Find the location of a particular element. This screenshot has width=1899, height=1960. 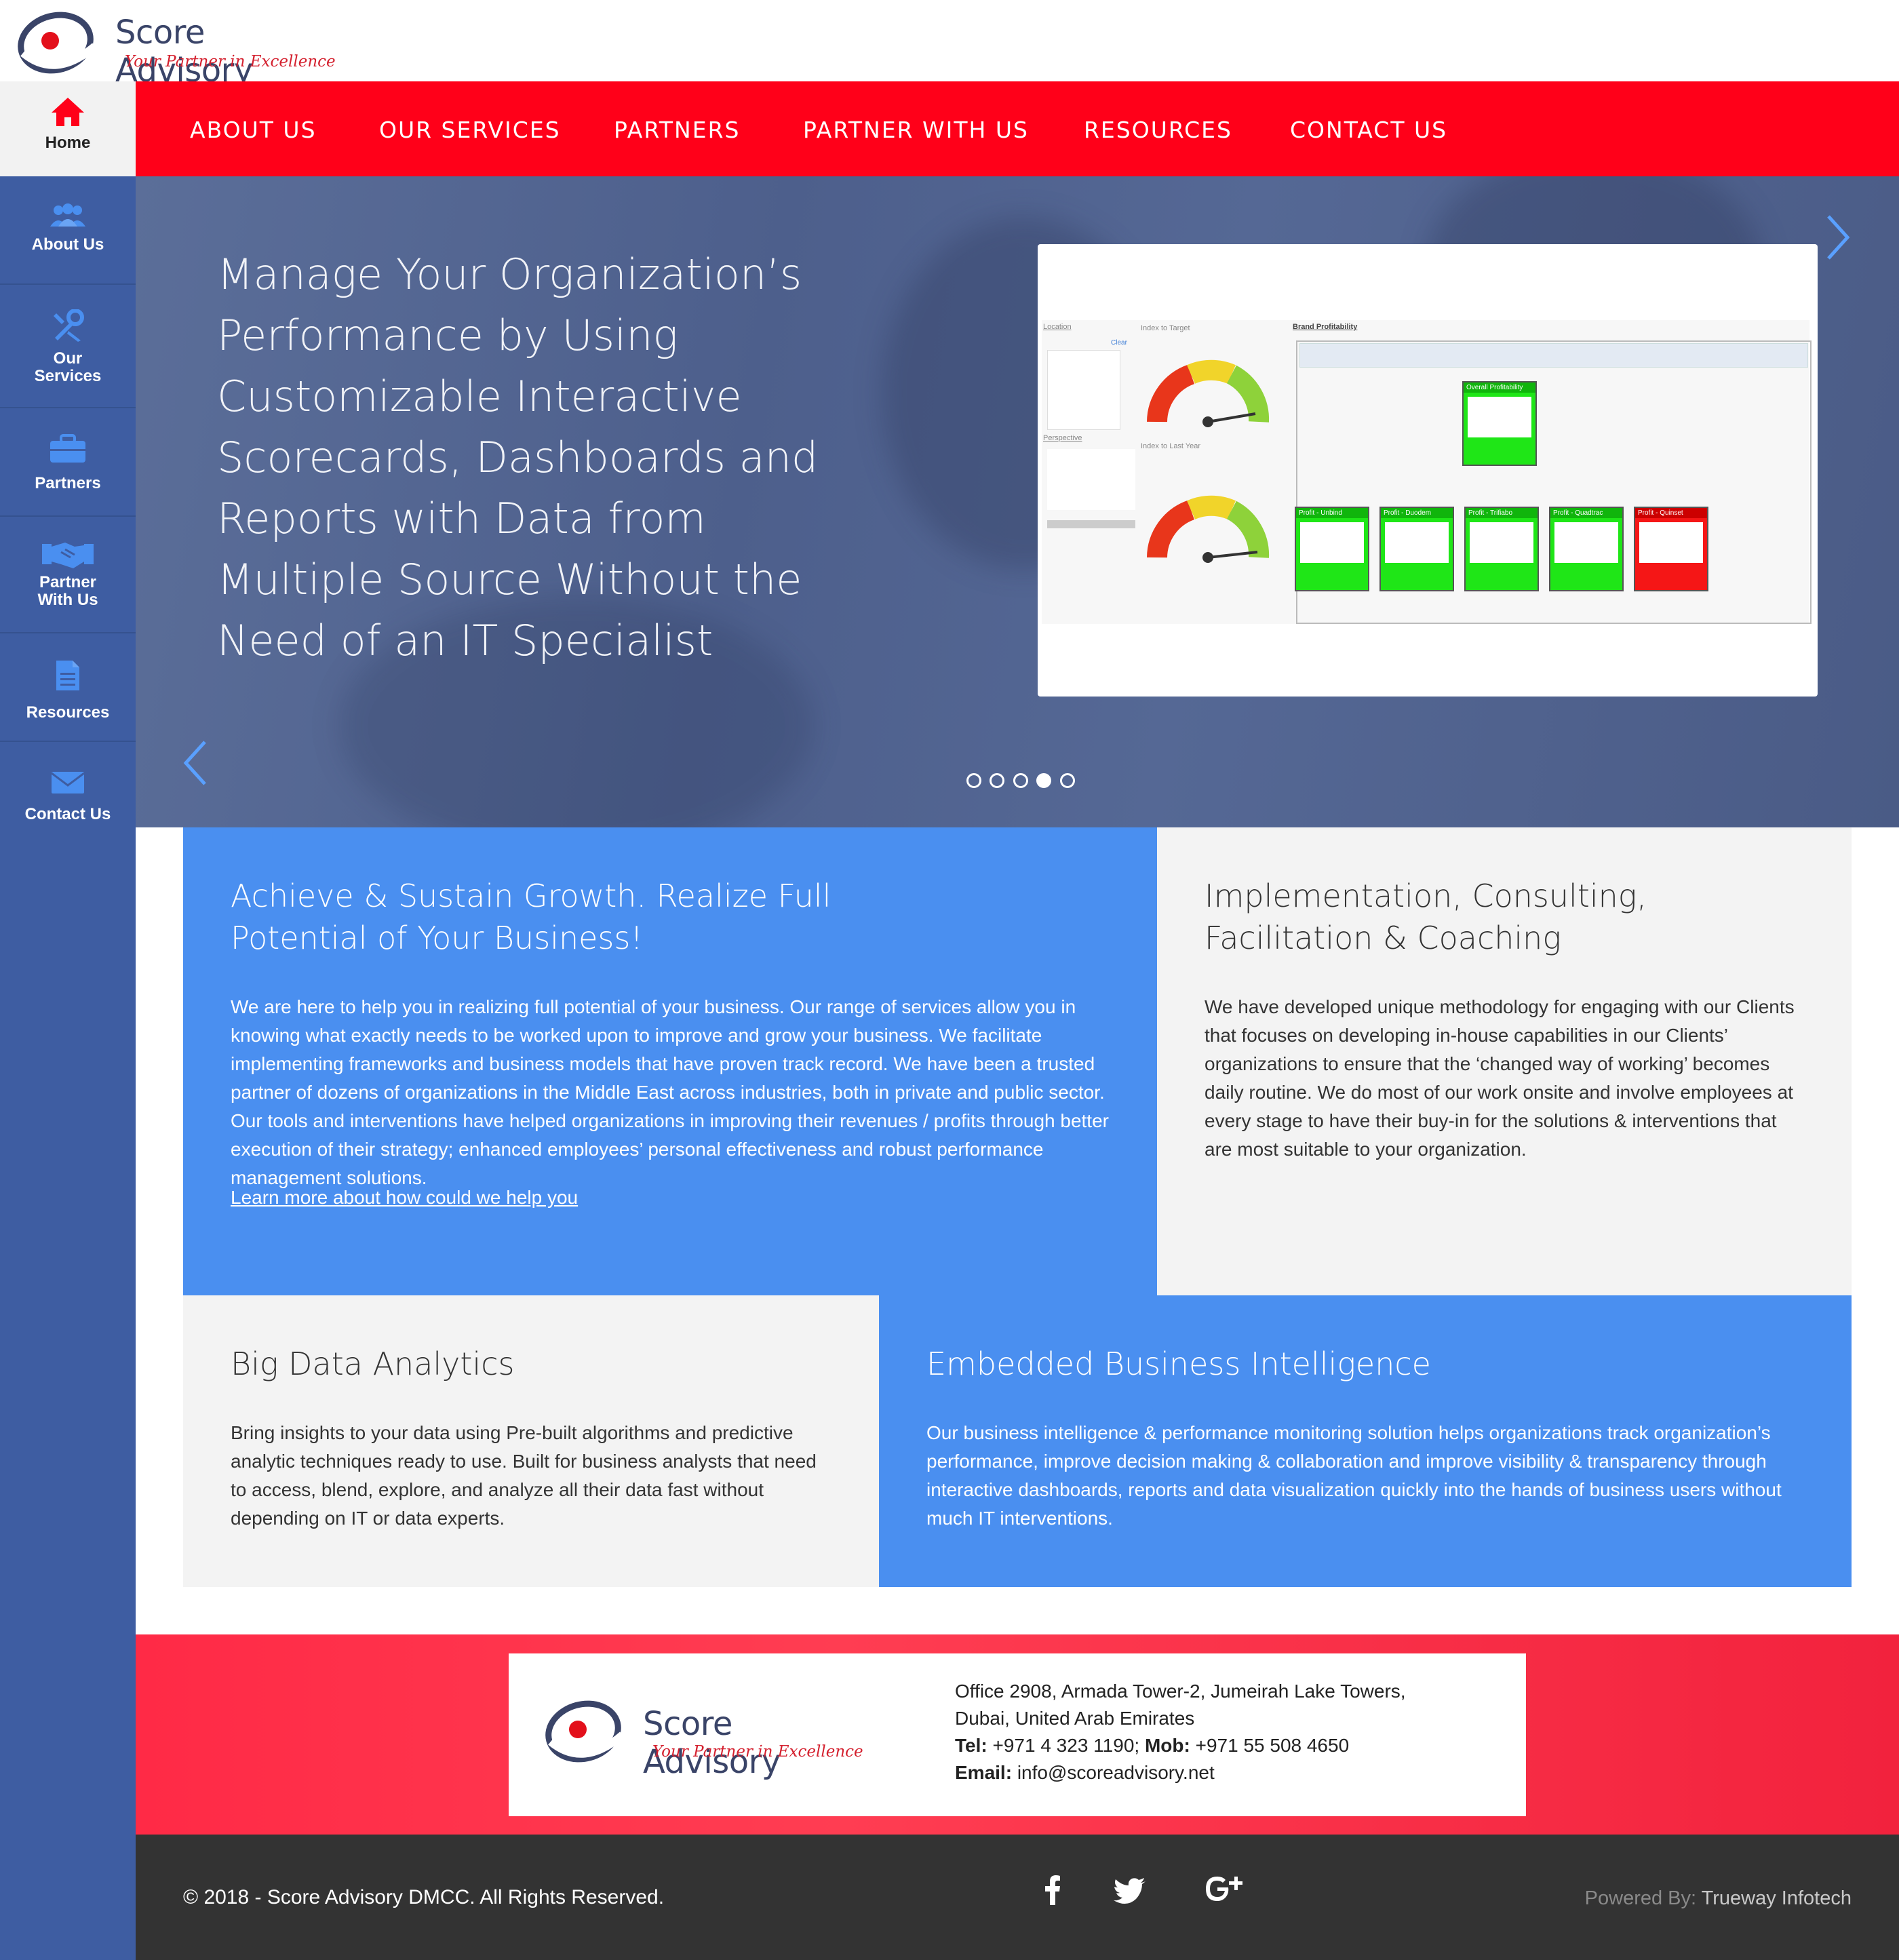

footer-brand-tagline: Your Partner in Excellence is located at coordinates (758, 1752).